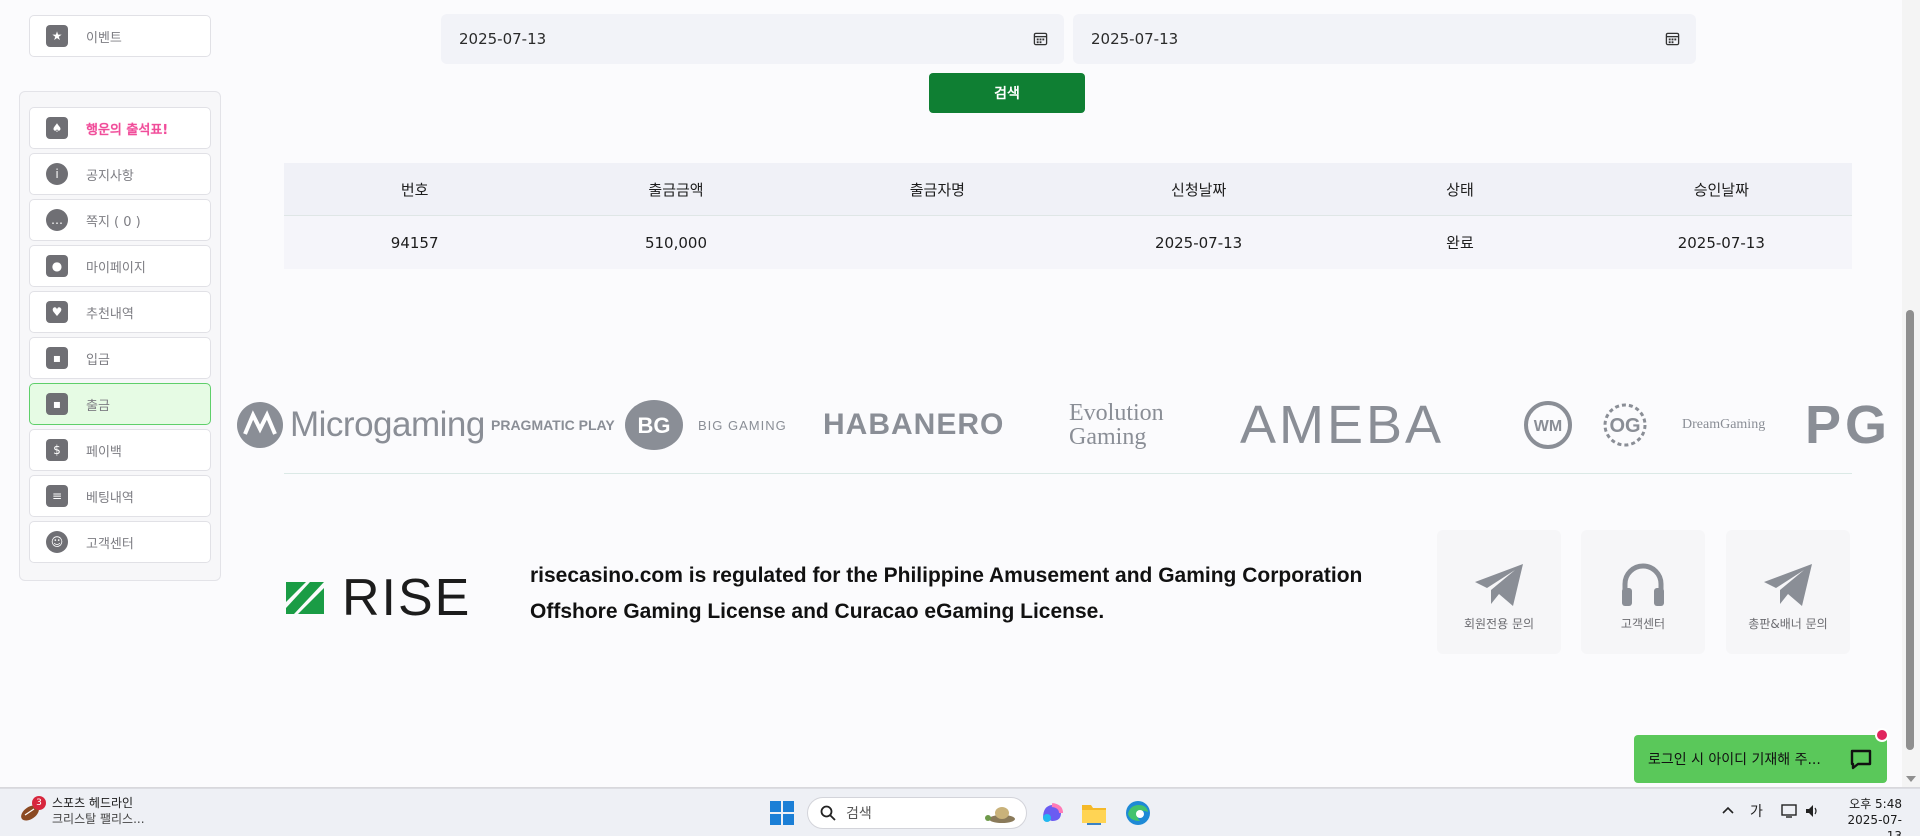  What do you see at coordinates (705, 425) in the screenshot?
I see `provider-logo-biggaming: BG BIG GAMING` at bounding box center [705, 425].